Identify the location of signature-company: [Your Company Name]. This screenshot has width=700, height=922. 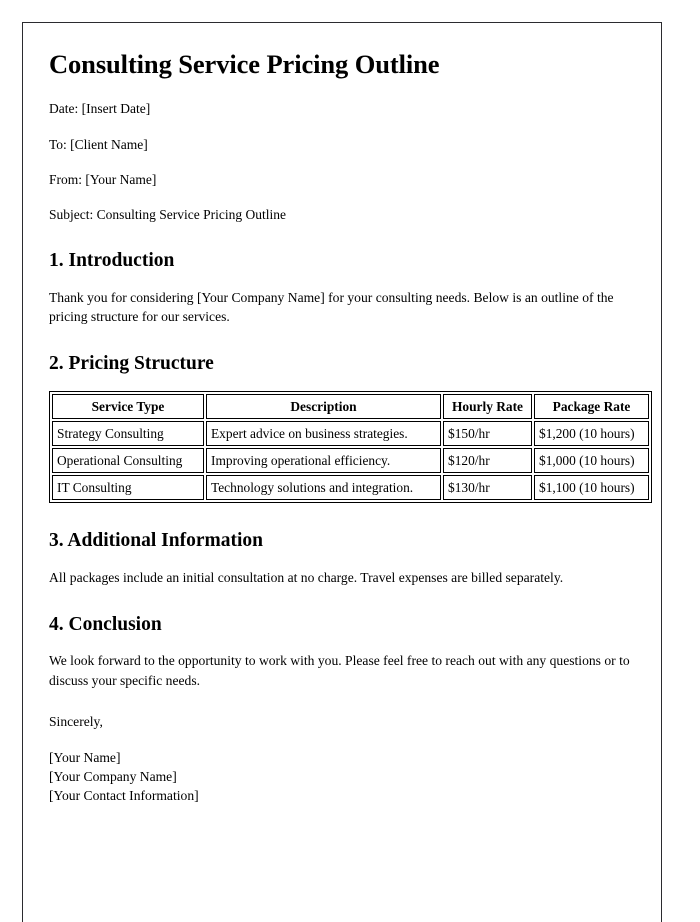
(113, 776).